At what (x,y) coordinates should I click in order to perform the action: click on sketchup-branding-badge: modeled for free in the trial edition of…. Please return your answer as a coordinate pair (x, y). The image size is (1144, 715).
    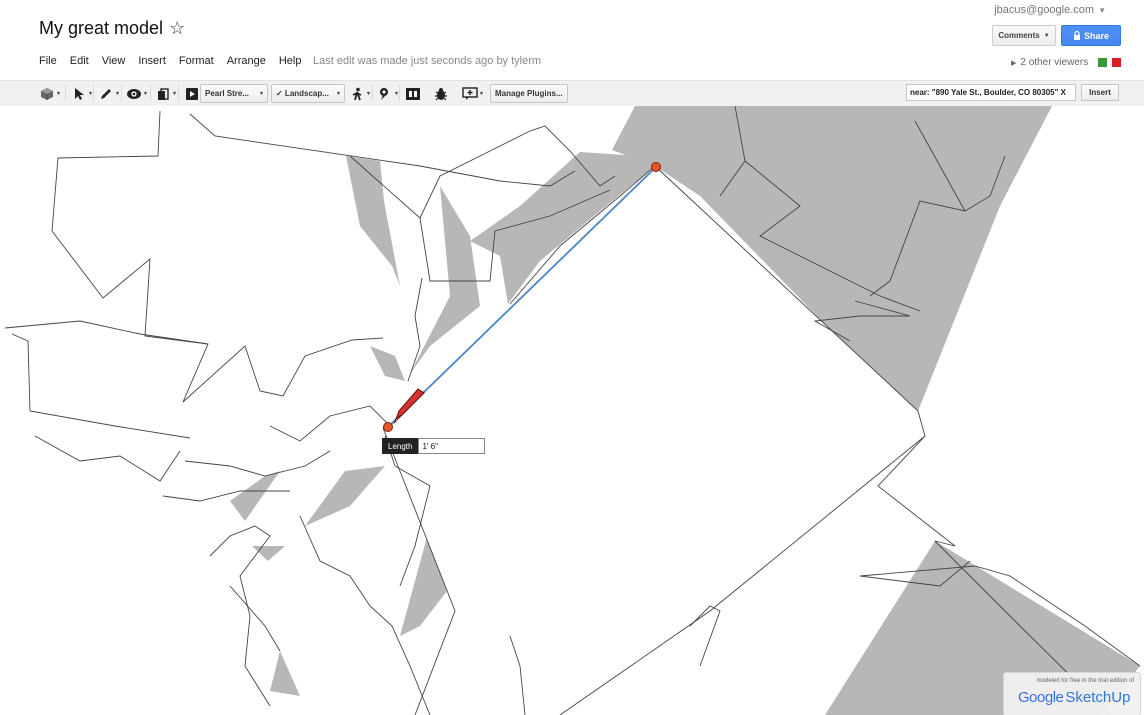
    Looking at the image, I should click on (1072, 693).